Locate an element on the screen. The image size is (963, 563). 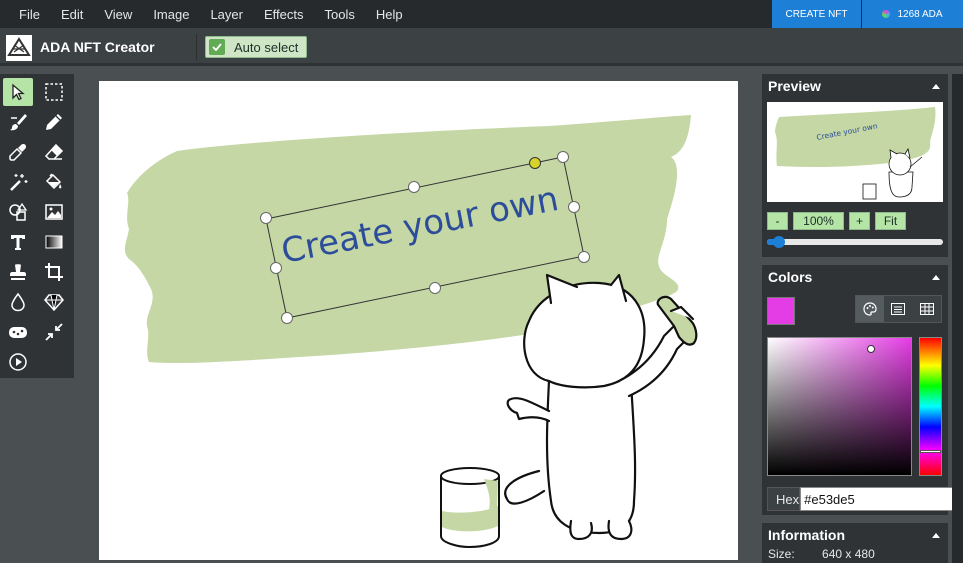
magic-erase-tool is located at coordinates (18, 182).